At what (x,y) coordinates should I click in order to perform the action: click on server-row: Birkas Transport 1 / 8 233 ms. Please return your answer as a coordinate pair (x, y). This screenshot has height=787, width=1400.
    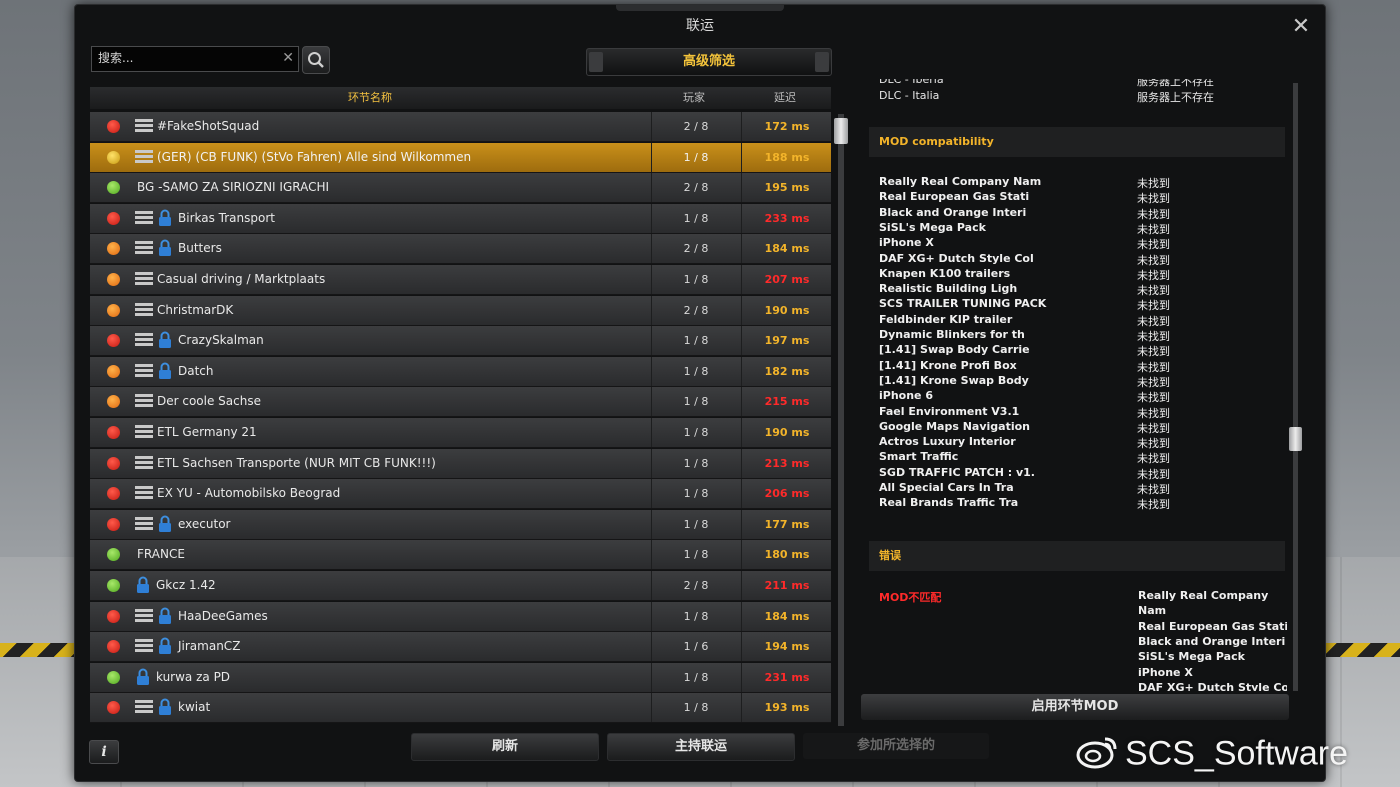
    Looking at the image, I should click on (460, 219).